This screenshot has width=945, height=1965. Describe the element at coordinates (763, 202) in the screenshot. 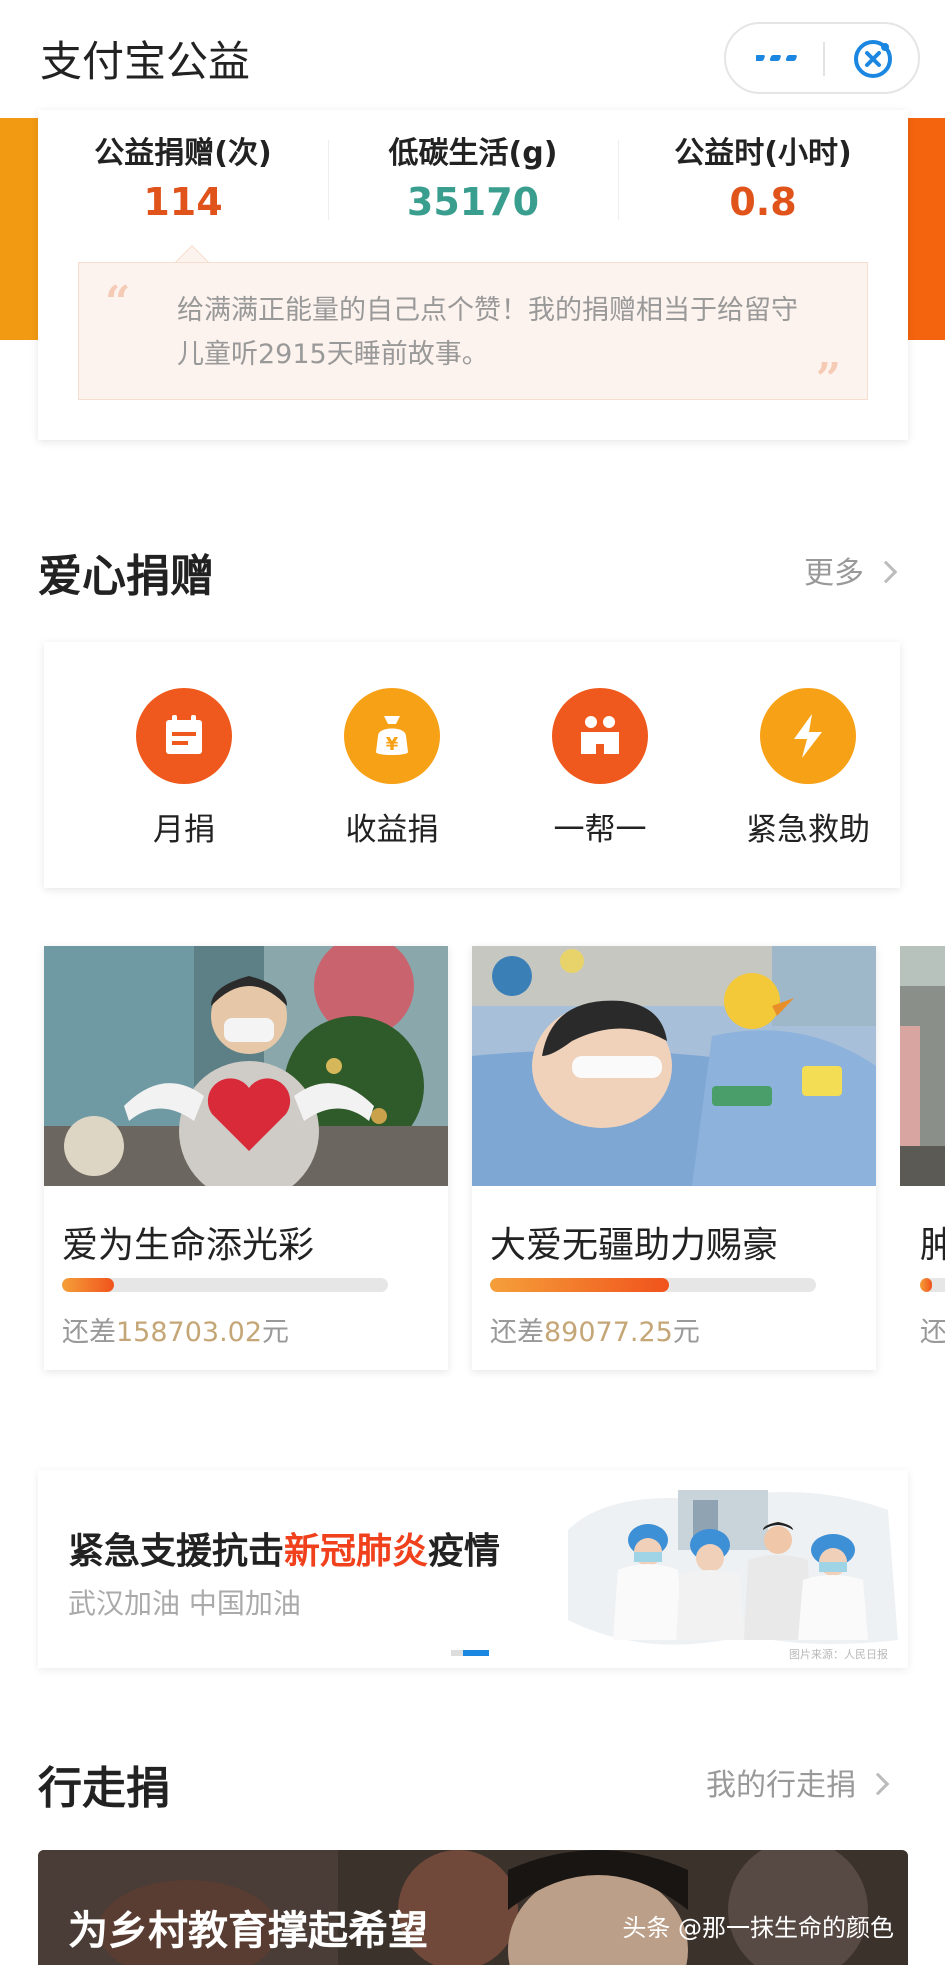

I see `stat-value: 0.8` at that location.